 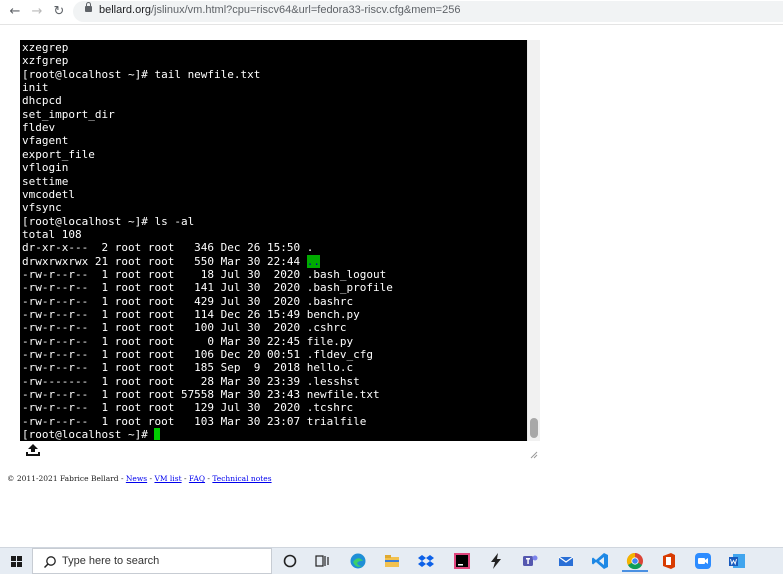 I want to click on zoom-icon, so click(x=703, y=561).